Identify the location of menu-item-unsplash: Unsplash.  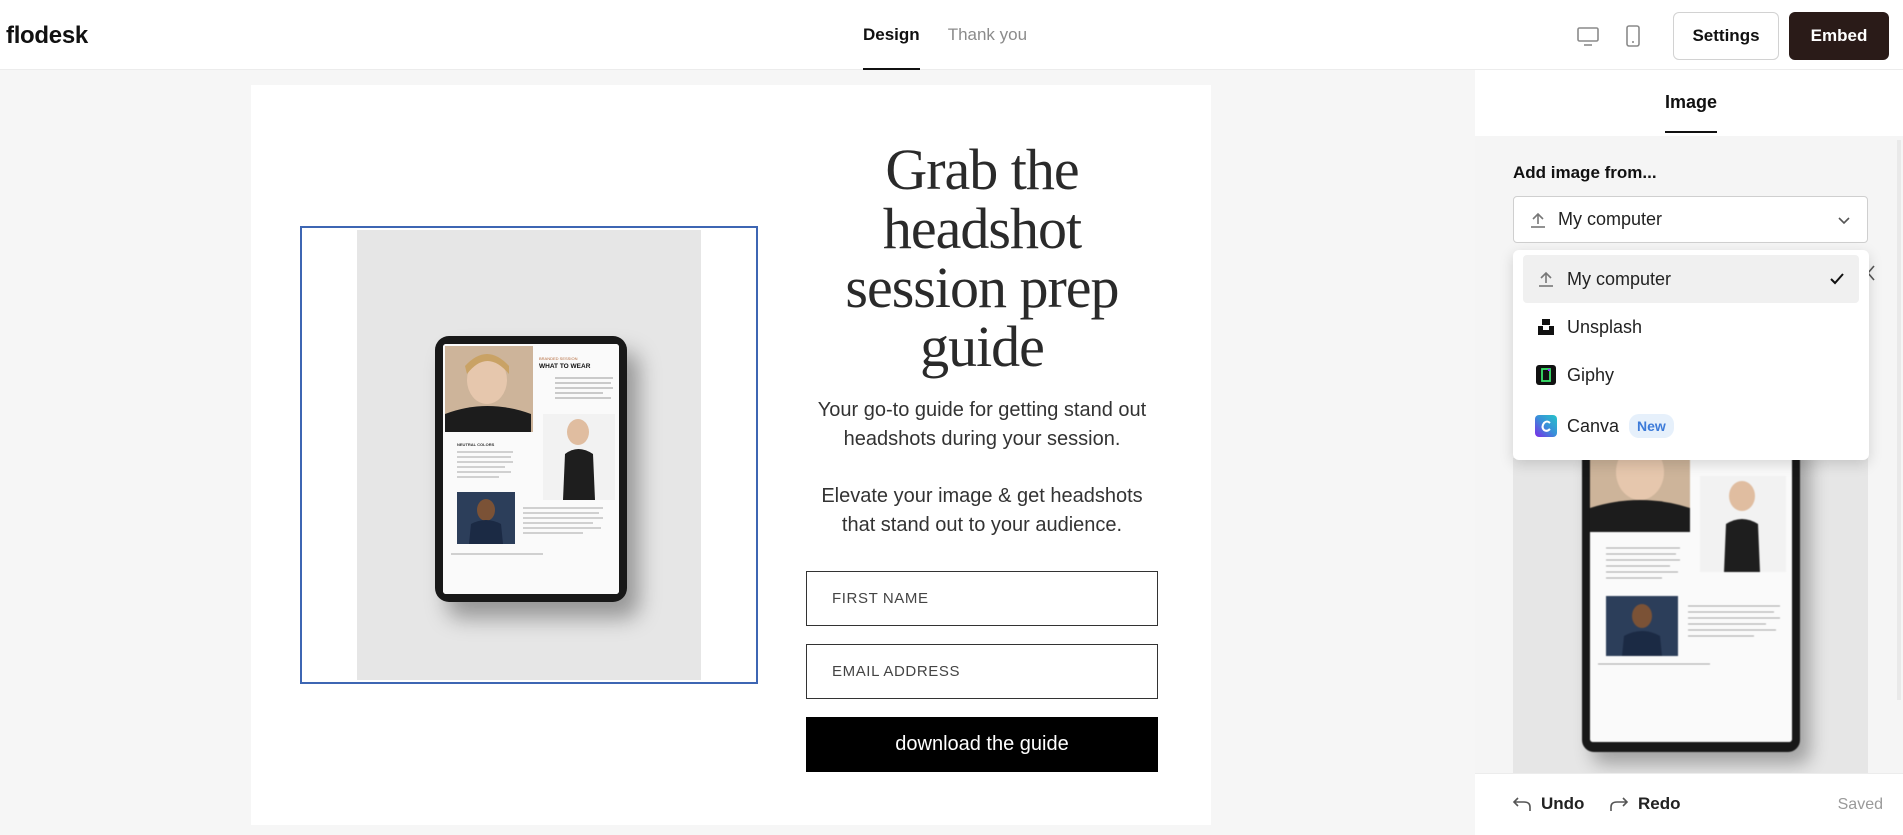
(1691, 327).